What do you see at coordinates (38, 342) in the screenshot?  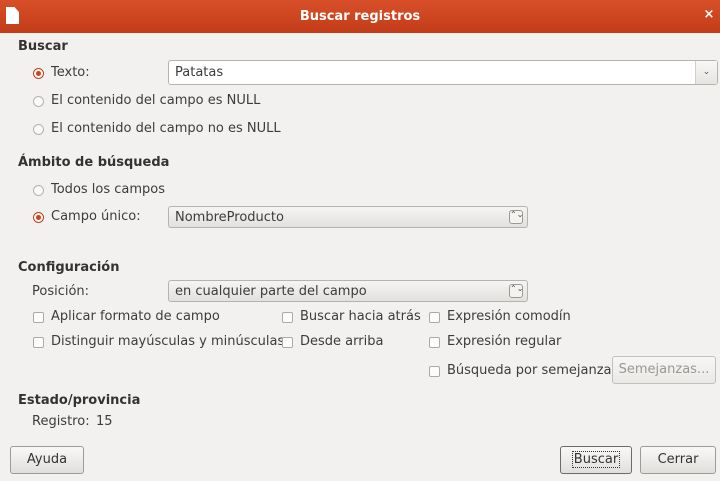 I see `match-case-checkbox` at bounding box center [38, 342].